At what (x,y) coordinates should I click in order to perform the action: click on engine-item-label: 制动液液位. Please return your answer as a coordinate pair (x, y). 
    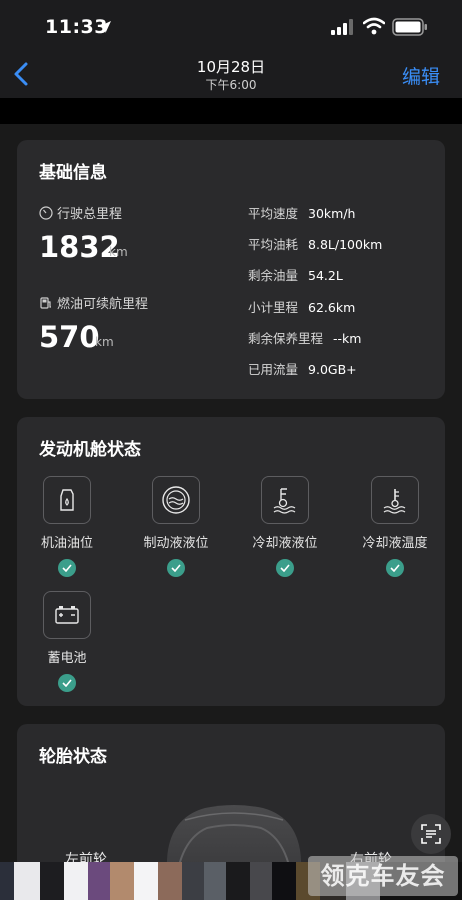
    Looking at the image, I should click on (176, 543).